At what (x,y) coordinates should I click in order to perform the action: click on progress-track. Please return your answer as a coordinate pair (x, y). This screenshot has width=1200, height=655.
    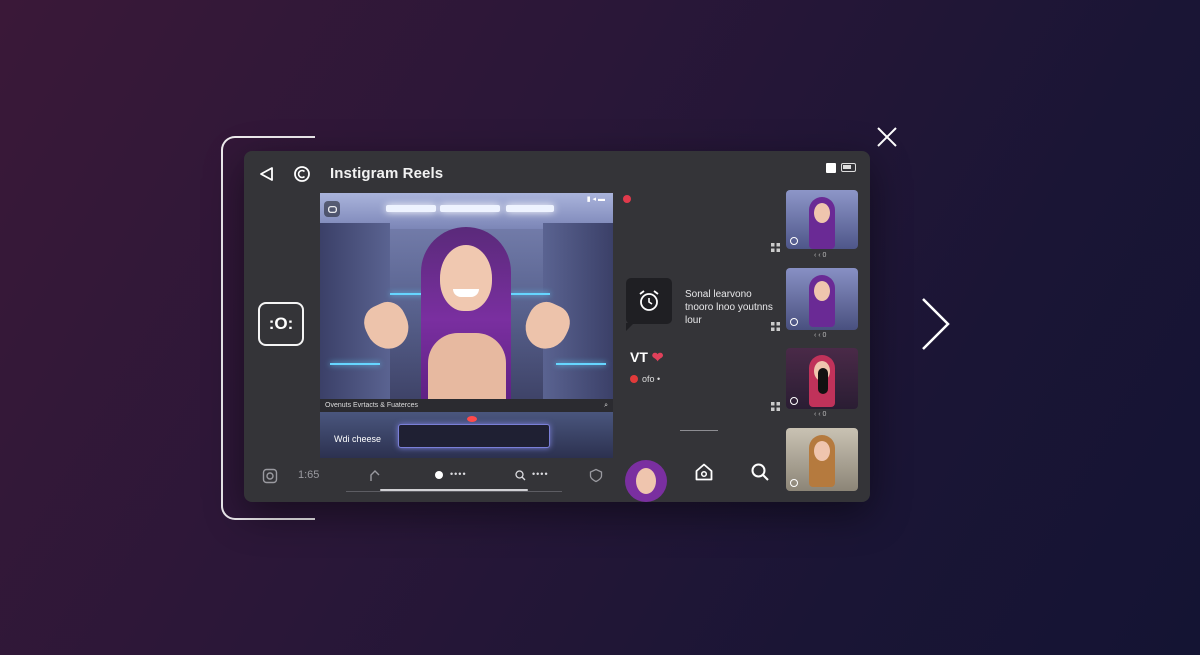
    Looking at the image, I should click on (454, 491).